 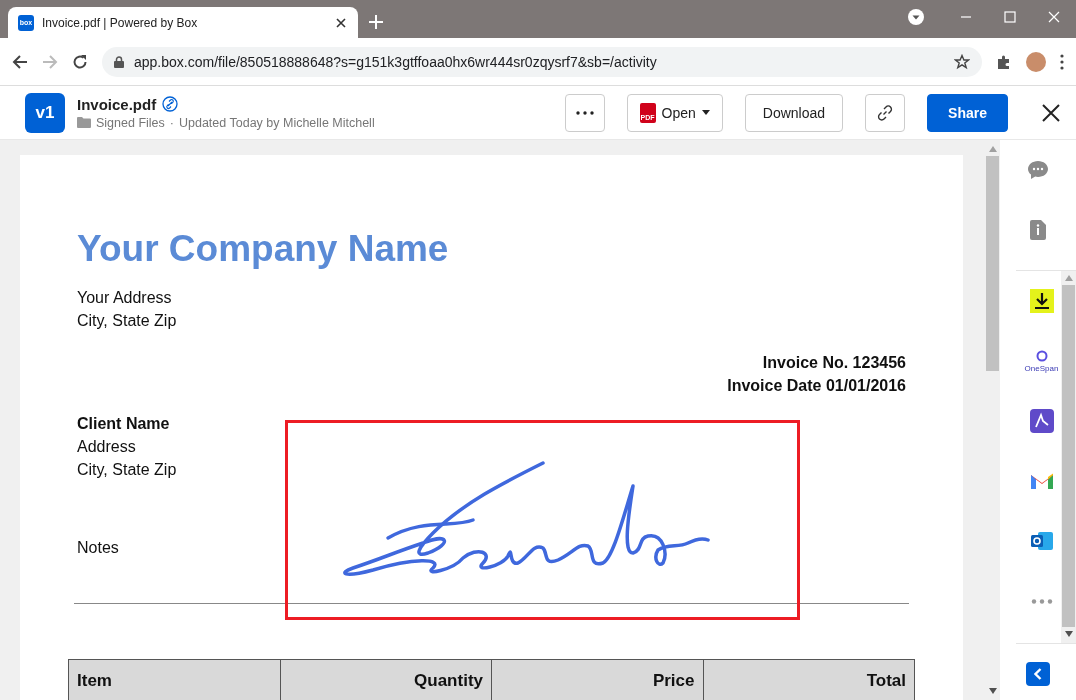 What do you see at coordinates (125, 297) in the screenshot?
I see `address-line: Your Address` at bounding box center [125, 297].